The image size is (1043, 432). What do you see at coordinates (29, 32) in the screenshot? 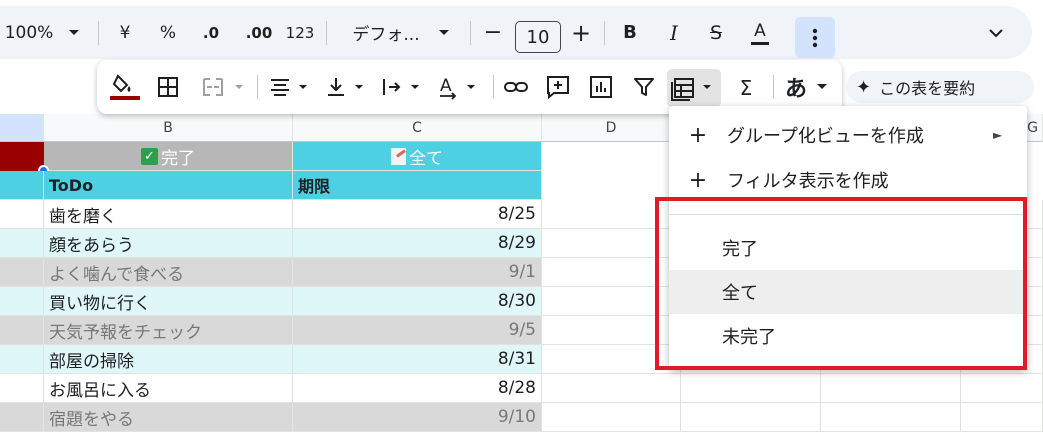
I see `zoom-select: 100%` at bounding box center [29, 32].